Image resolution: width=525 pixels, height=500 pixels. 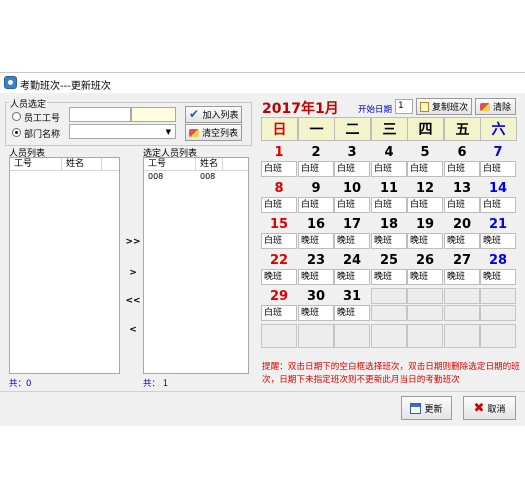 What do you see at coordinates (279, 224) in the screenshot?
I see `day-number: 15` at bounding box center [279, 224].